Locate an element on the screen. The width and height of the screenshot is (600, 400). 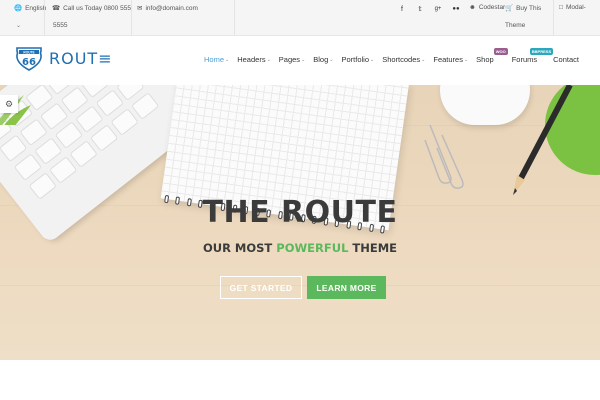
email-text: info@domain.com is located at coordinates (171, 8).